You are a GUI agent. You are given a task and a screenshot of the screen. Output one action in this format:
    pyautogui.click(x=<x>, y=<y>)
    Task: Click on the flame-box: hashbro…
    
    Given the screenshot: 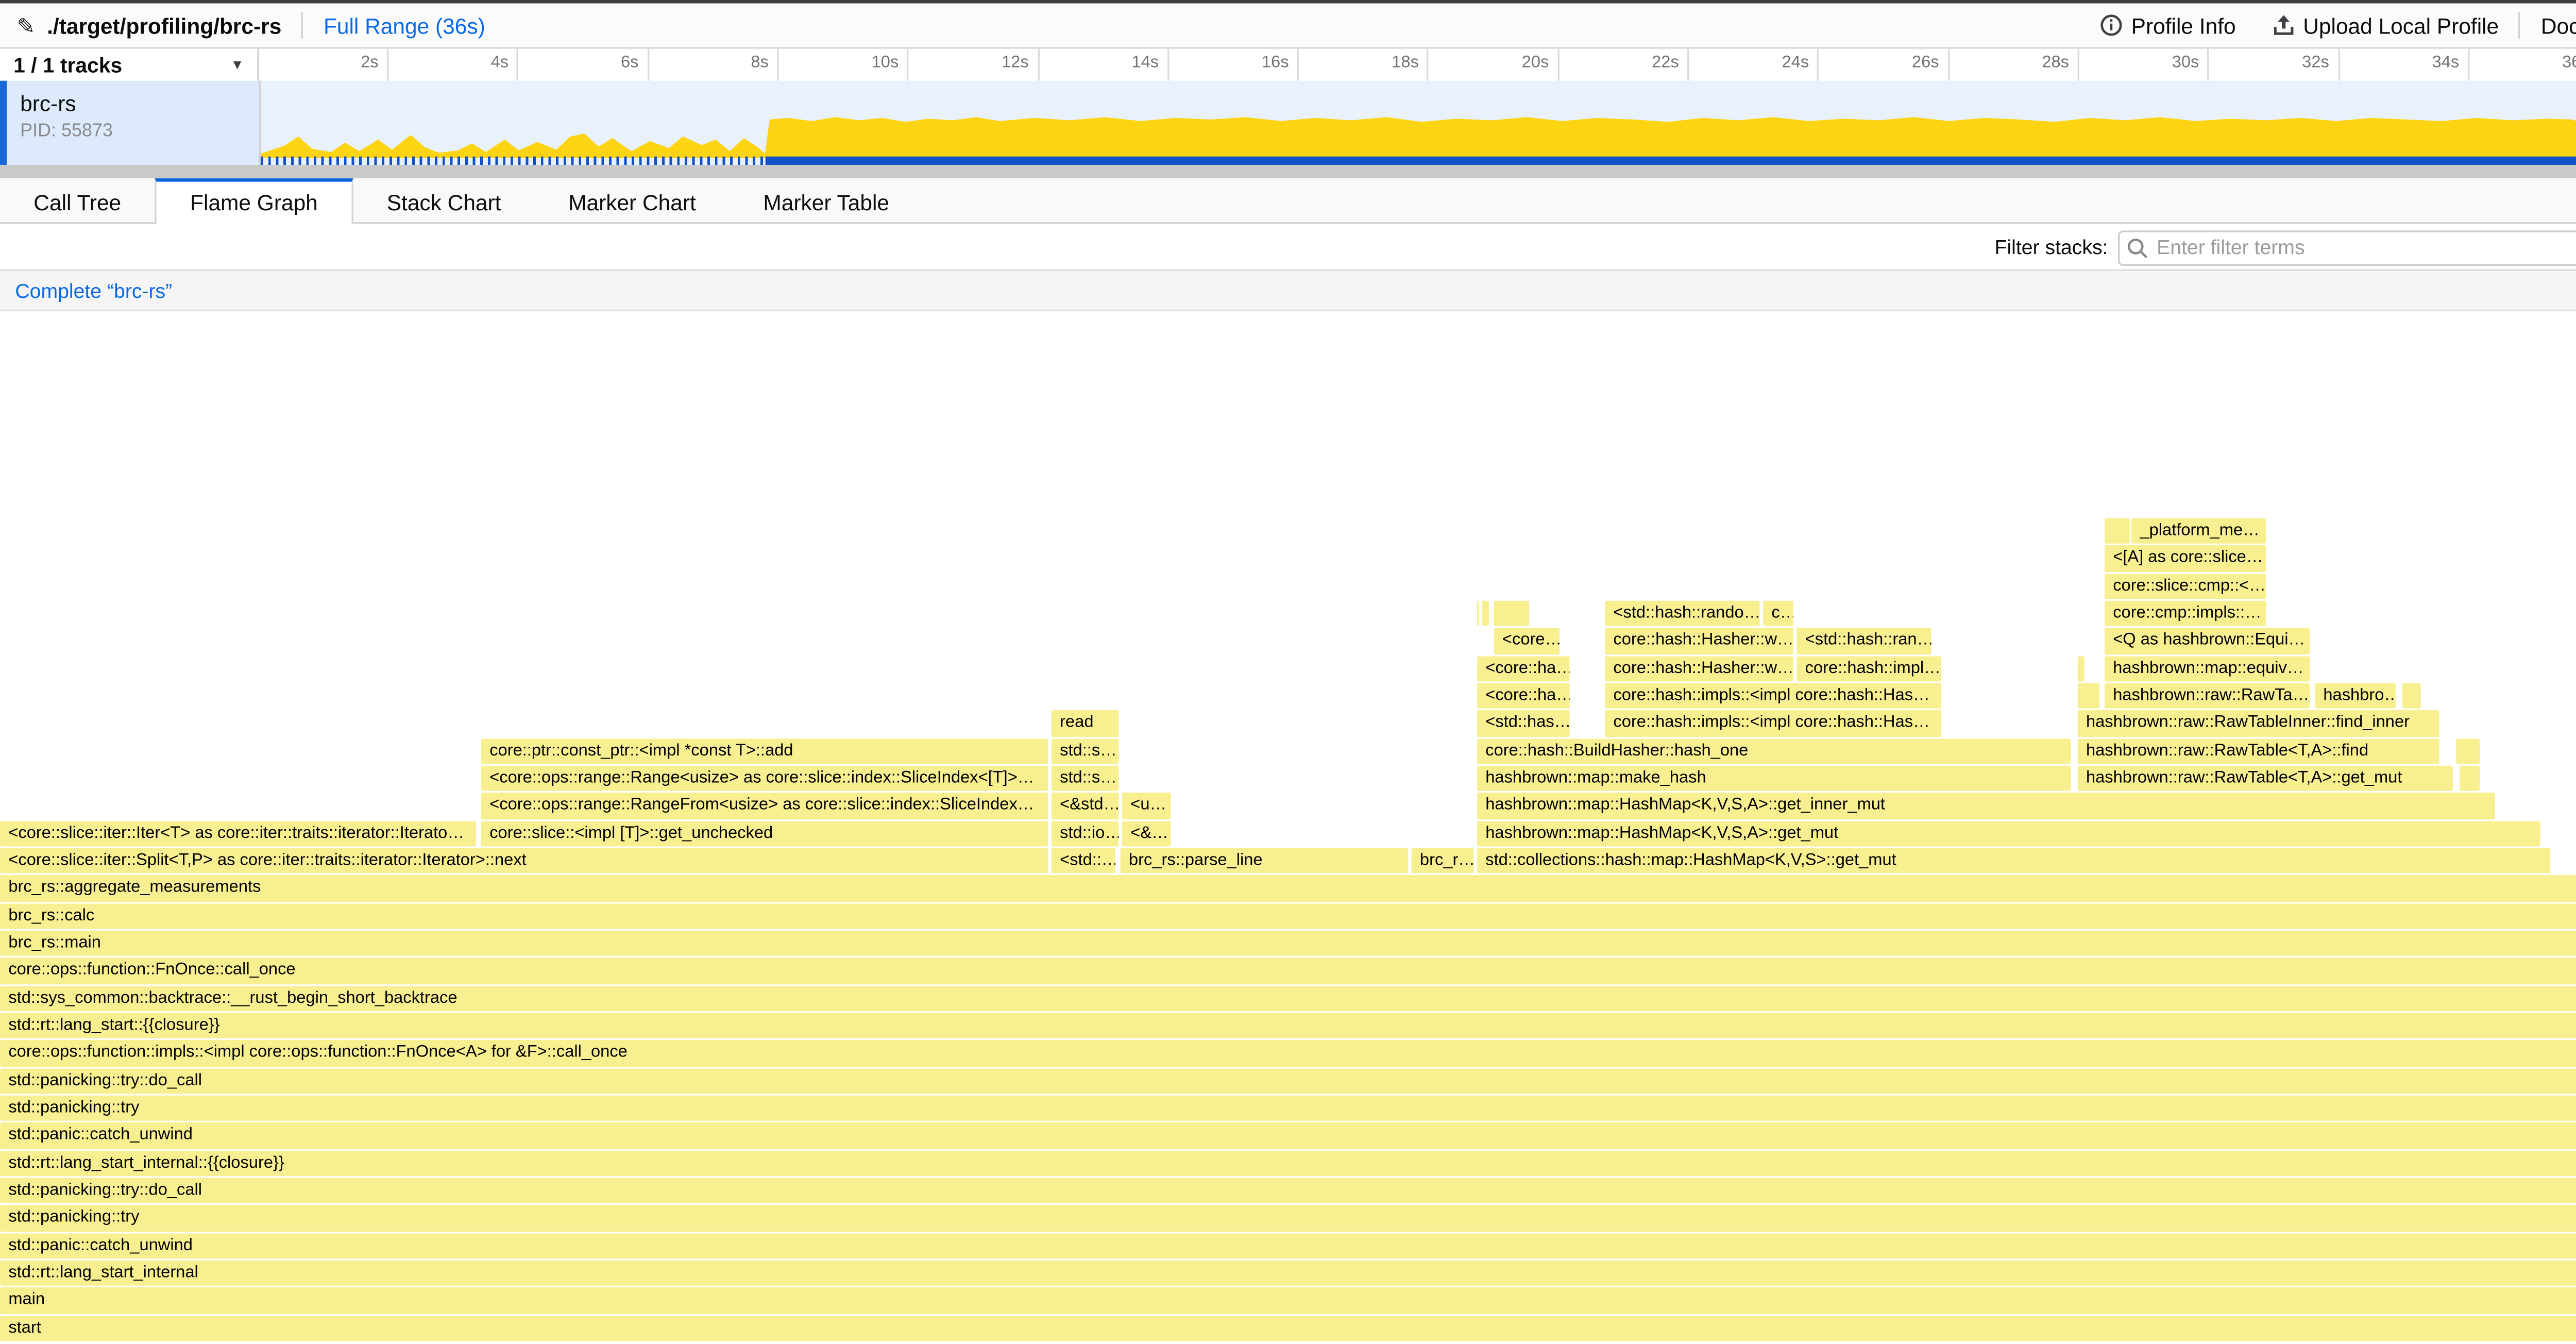 What is the action you would take?
    pyautogui.click(x=2356, y=696)
    